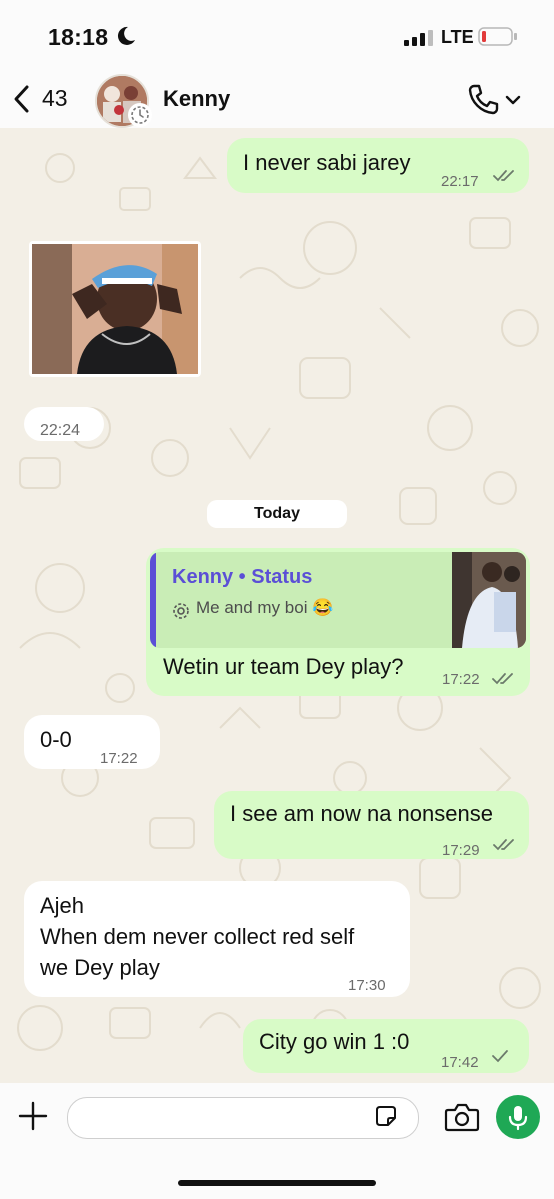 Image resolution: width=554 pixels, height=1199 pixels. Describe the element at coordinates (126, 35) in the screenshot. I see `moon-icon` at that location.